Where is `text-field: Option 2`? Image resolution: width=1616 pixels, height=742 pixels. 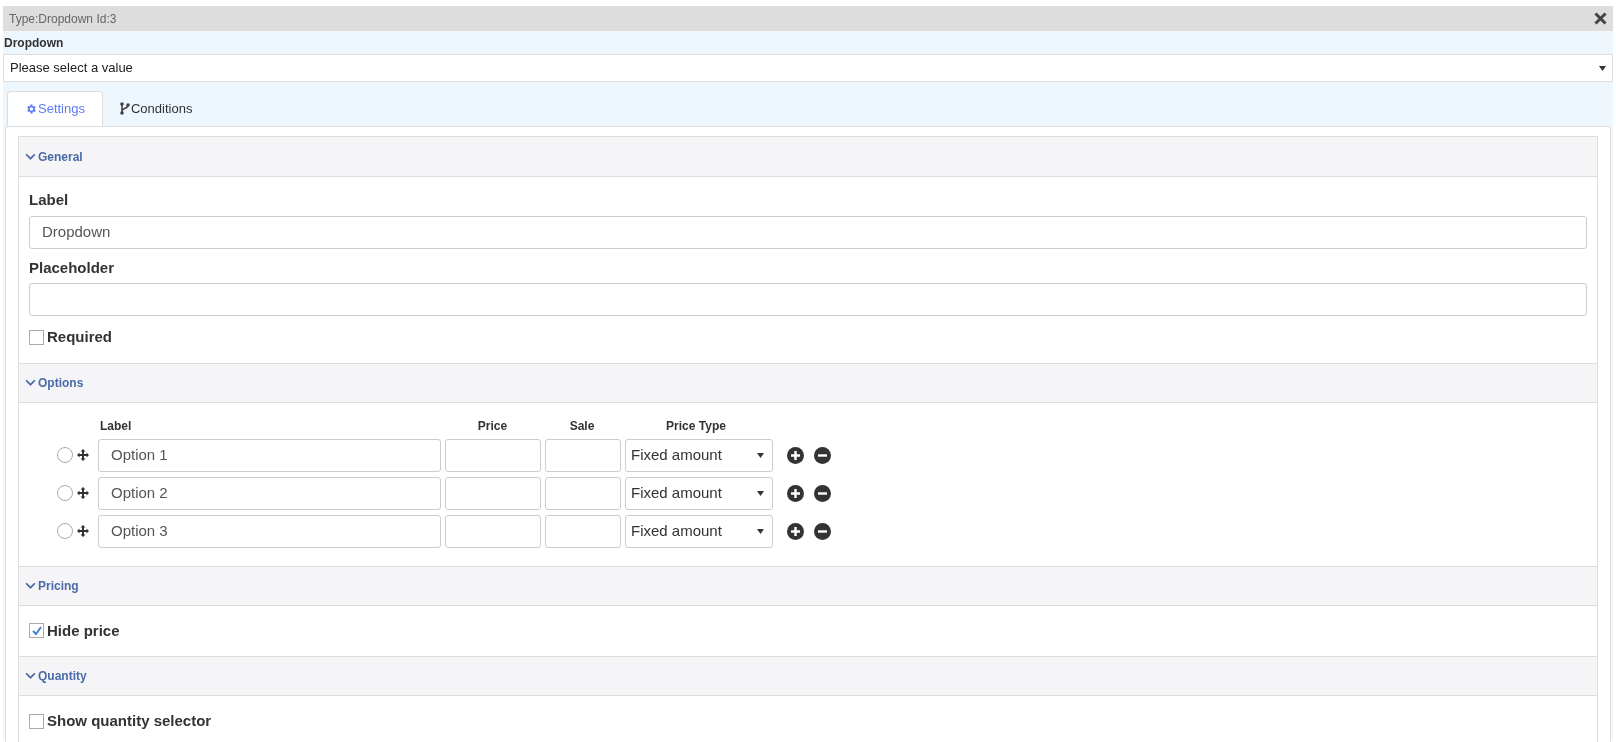 text-field: Option 2 is located at coordinates (269, 493).